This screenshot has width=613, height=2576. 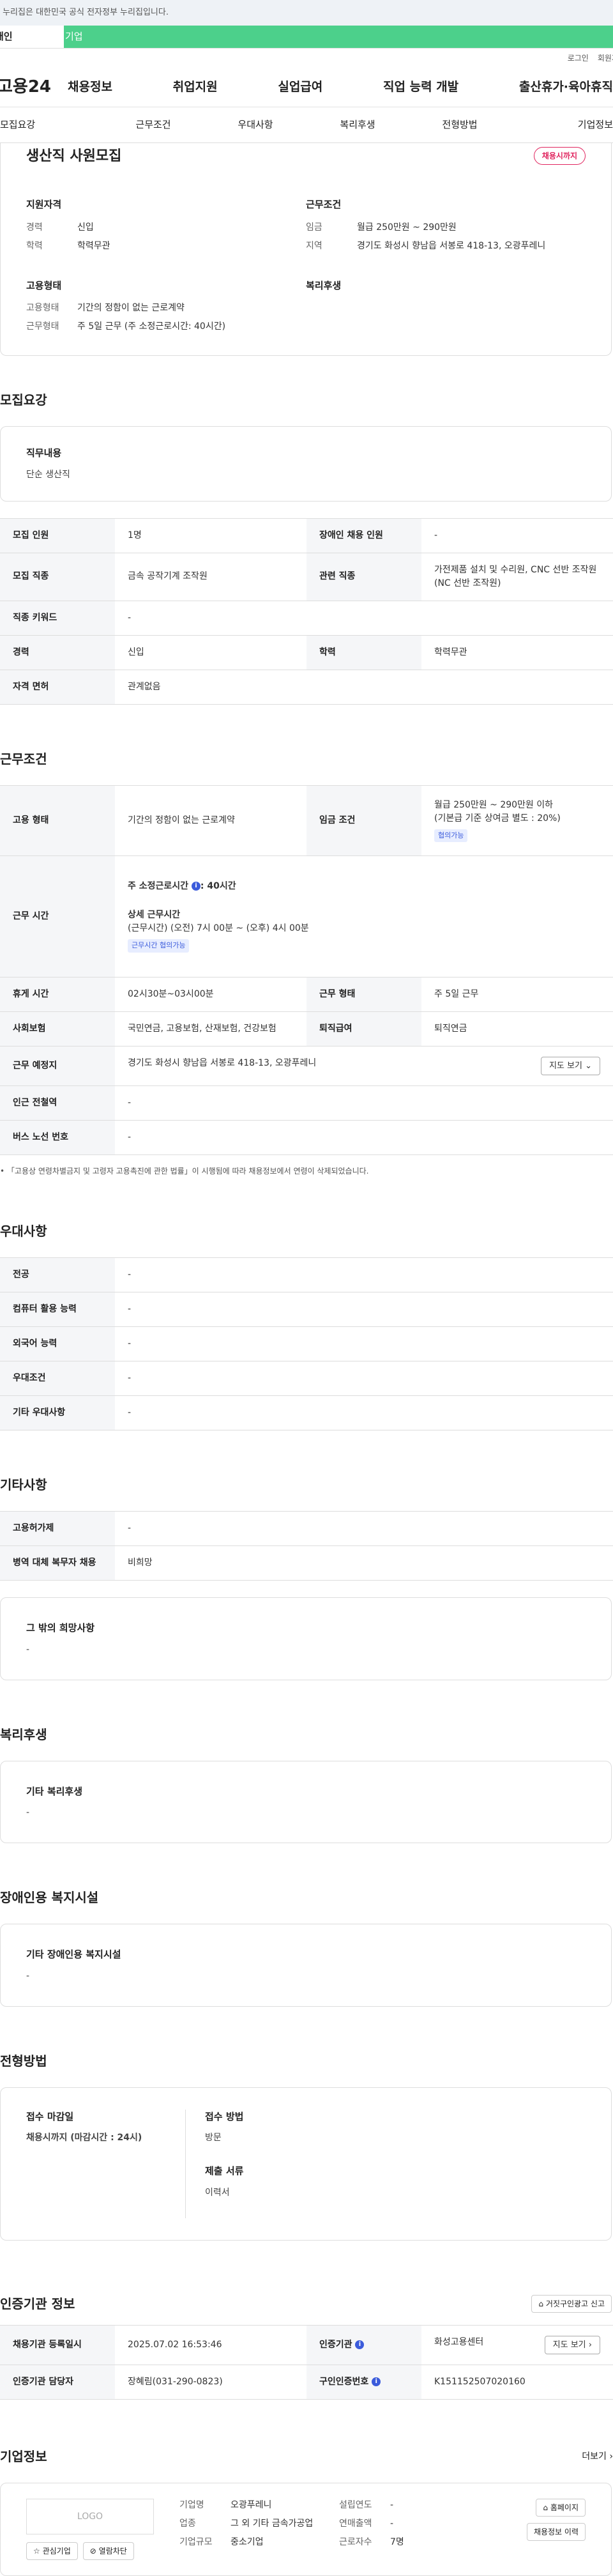 I want to click on table-row: 병역 대체 복무자 채용 비희망, so click(x=306, y=1563).